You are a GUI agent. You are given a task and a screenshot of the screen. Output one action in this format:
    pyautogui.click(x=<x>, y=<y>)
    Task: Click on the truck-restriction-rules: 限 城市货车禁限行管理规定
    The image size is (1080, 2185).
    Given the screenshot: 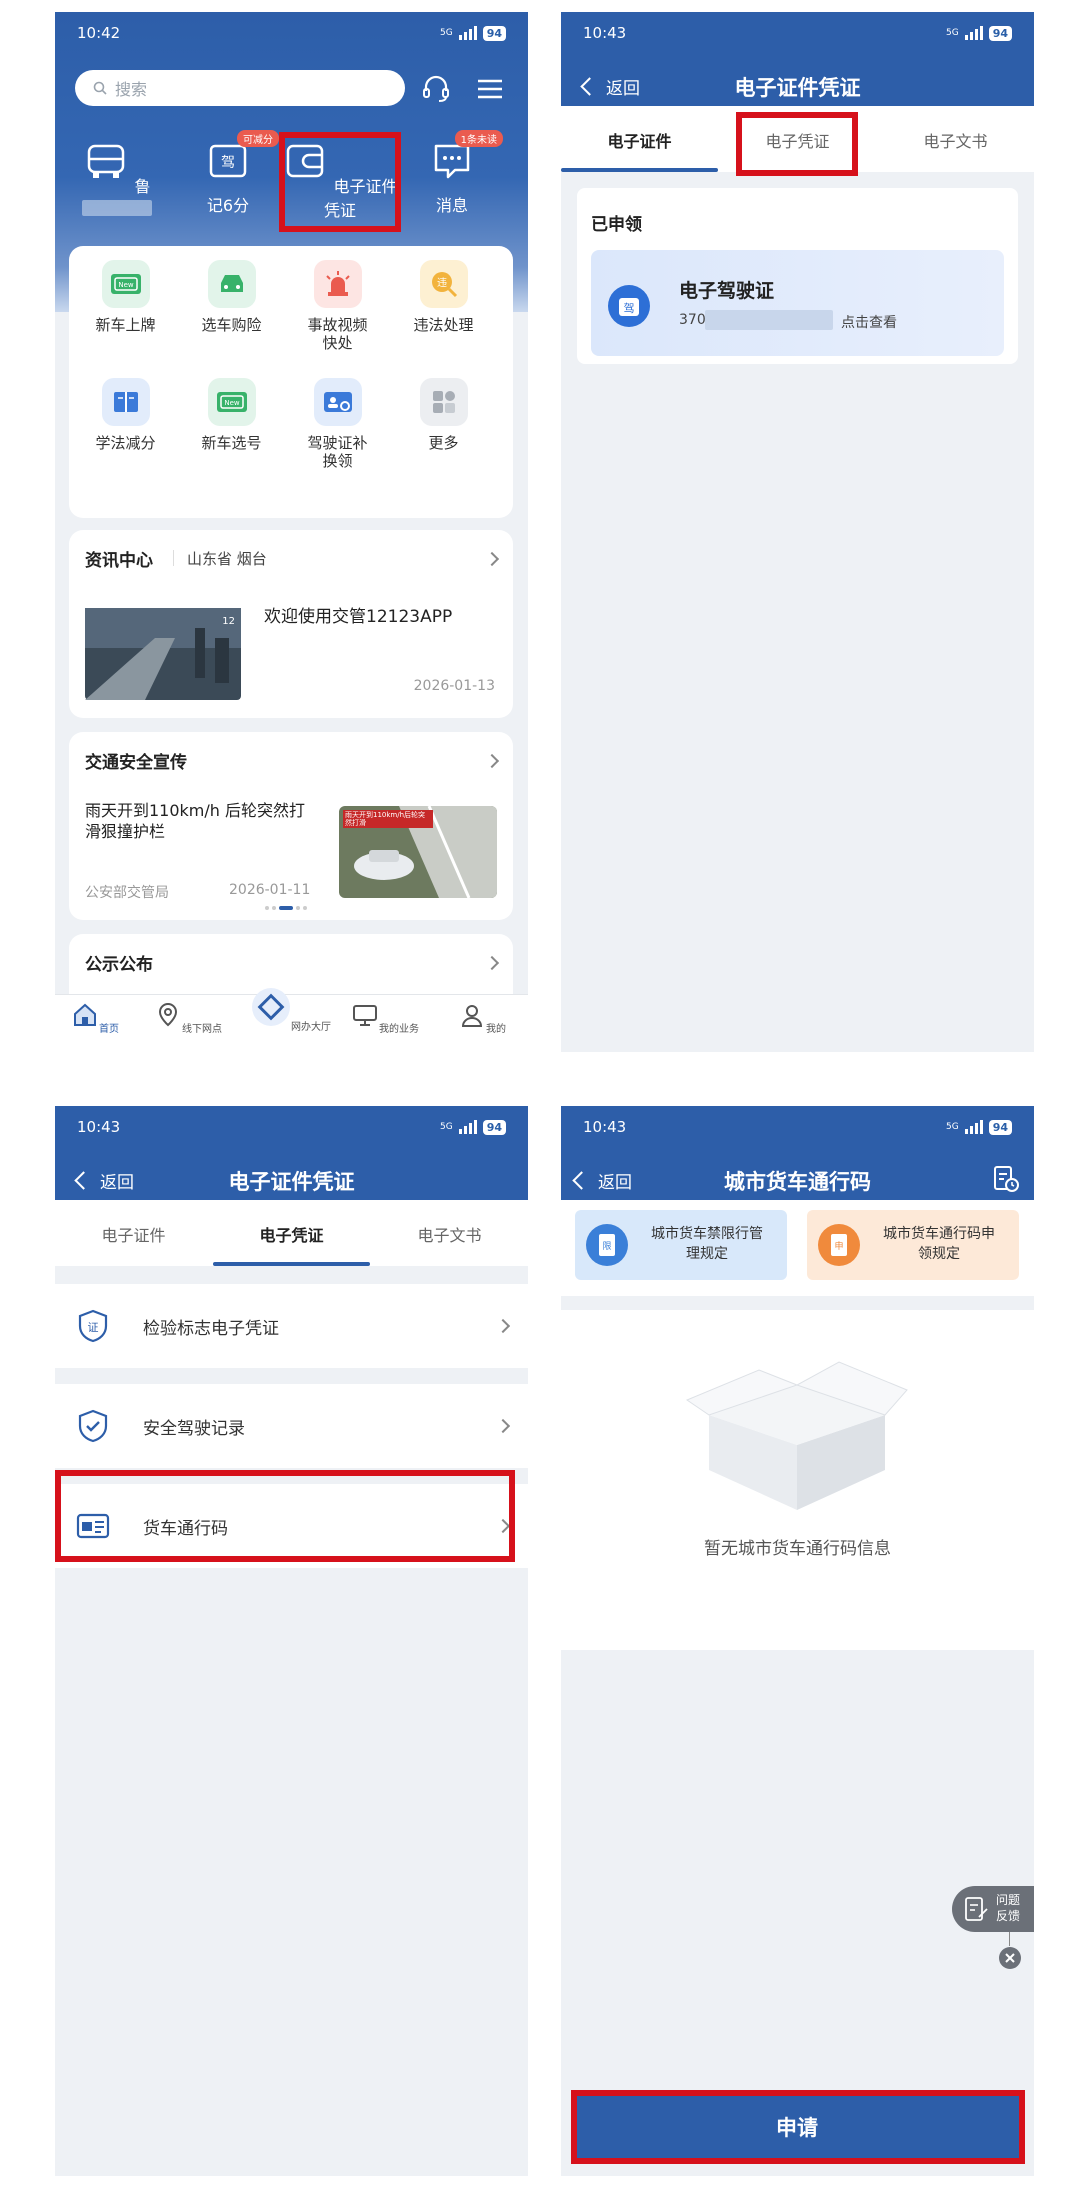 What is the action you would take?
    pyautogui.click(x=681, y=1245)
    